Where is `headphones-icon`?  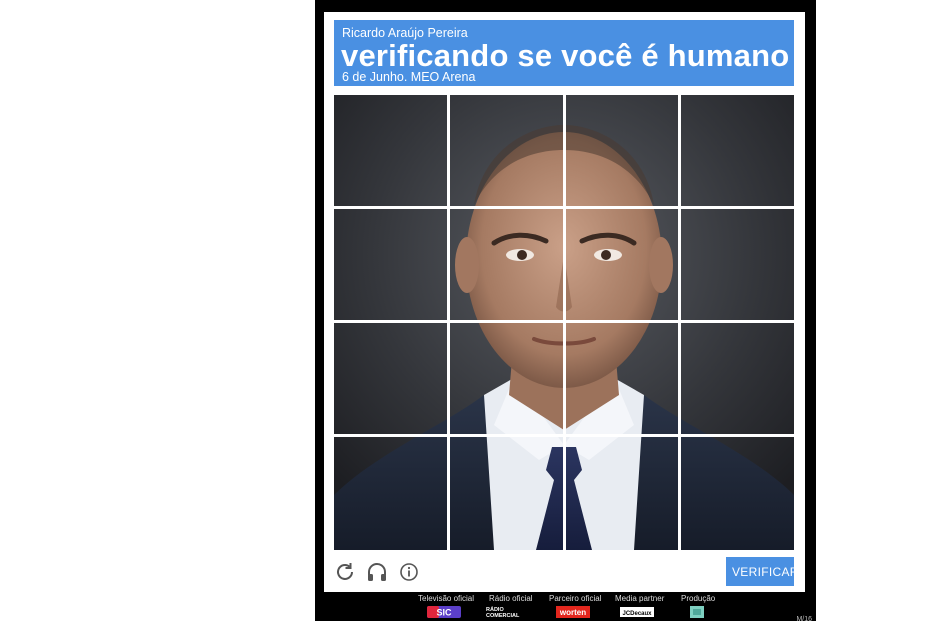 headphones-icon is located at coordinates (377, 572).